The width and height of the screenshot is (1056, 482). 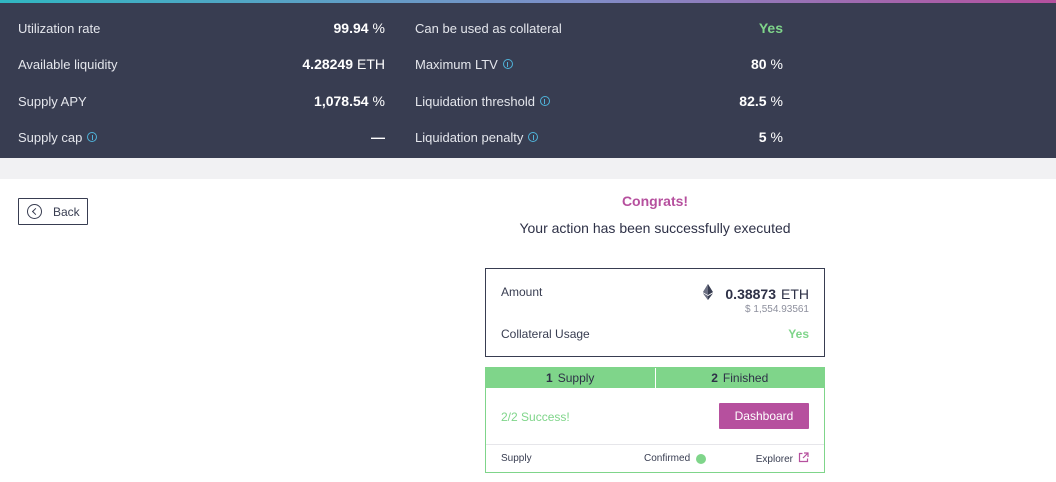 What do you see at coordinates (488, 28) in the screenshot?
I see `stat-label: Can be used as collateral` at bounding box center [488, 28].